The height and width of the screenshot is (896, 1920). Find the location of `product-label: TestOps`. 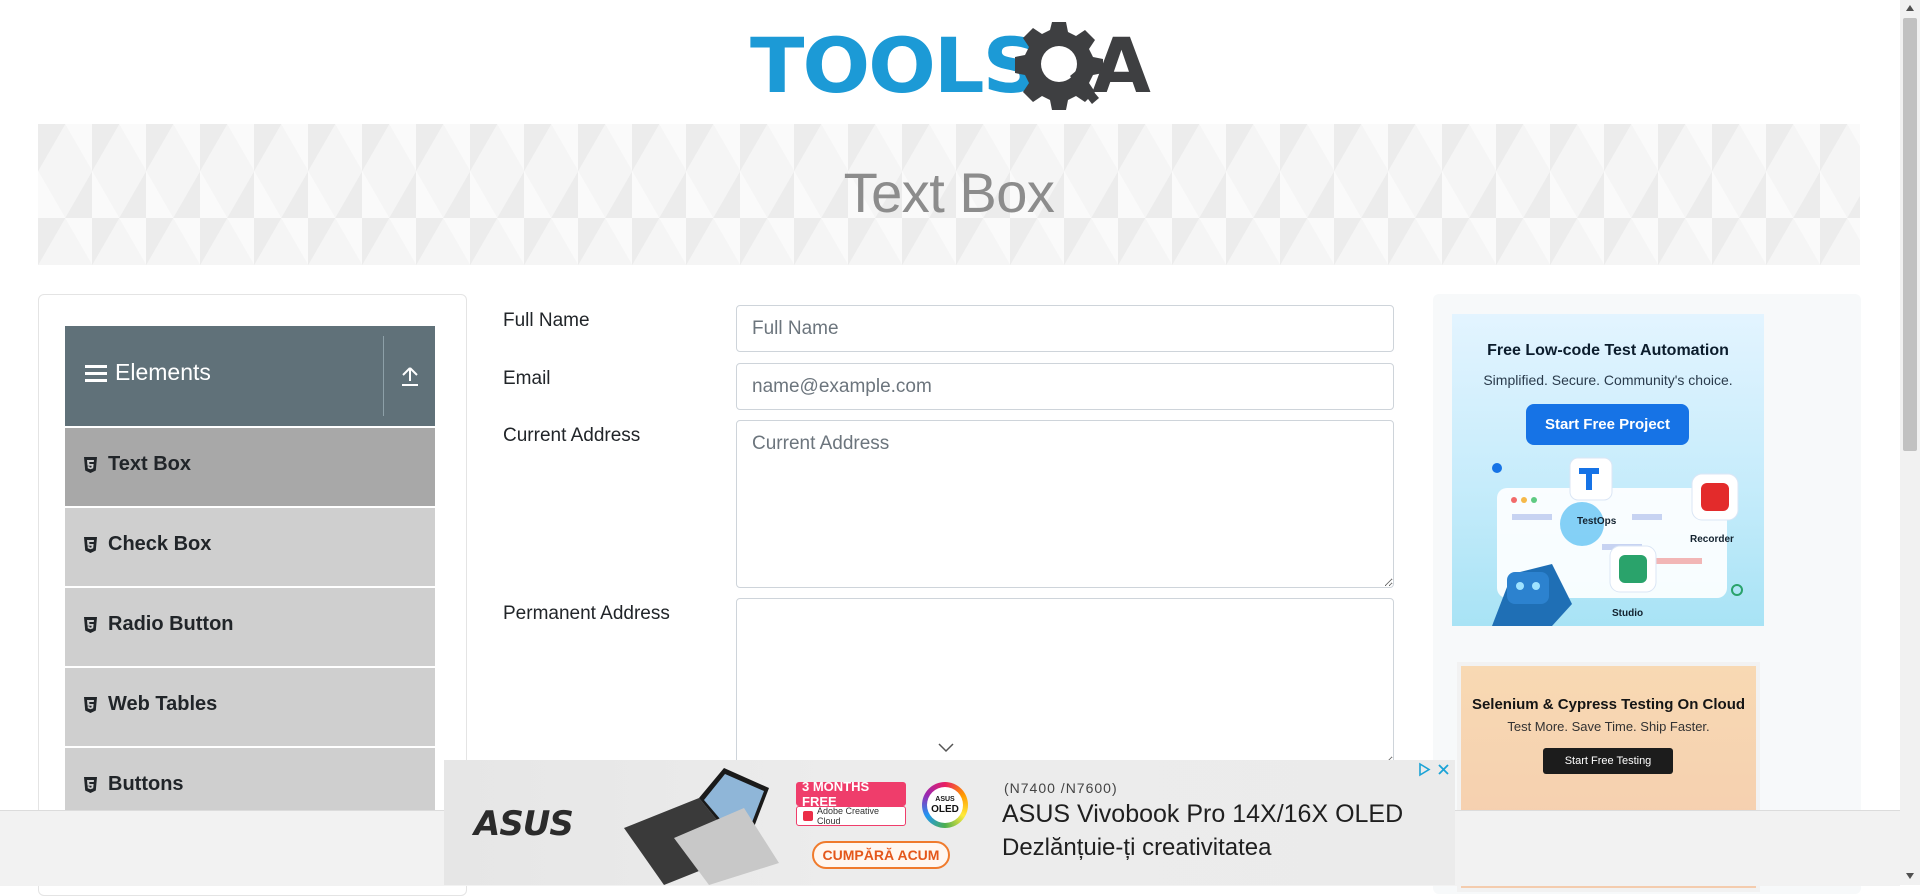

product-label: TestOps is located at coordinates (1597, 521).